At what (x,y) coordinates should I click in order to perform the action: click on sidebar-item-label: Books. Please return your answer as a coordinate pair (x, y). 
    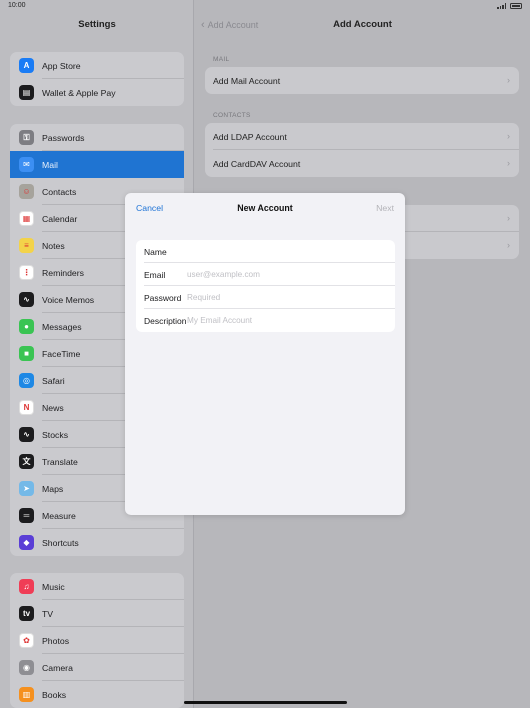
    Looking at the image, I should click on (54, 694).